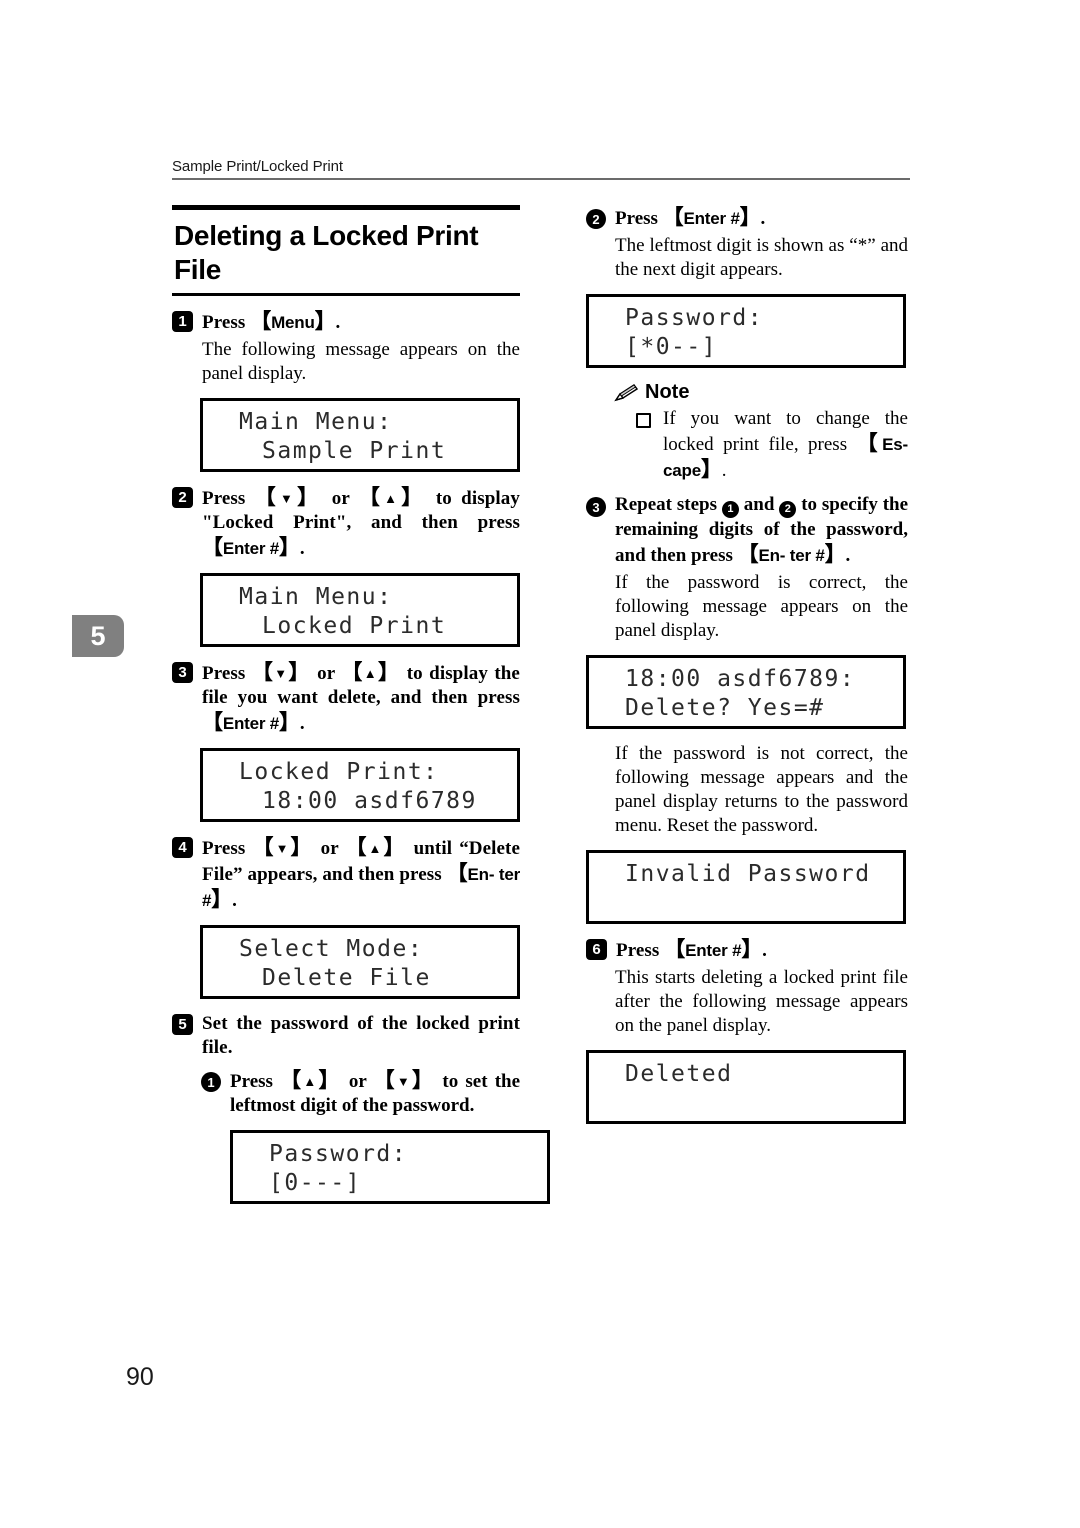 The width and height of the screenshot is (1080, 1528). Describe the element at coordinates (761, 392) in the screenshot. I see `note-heading: Note` at that location.